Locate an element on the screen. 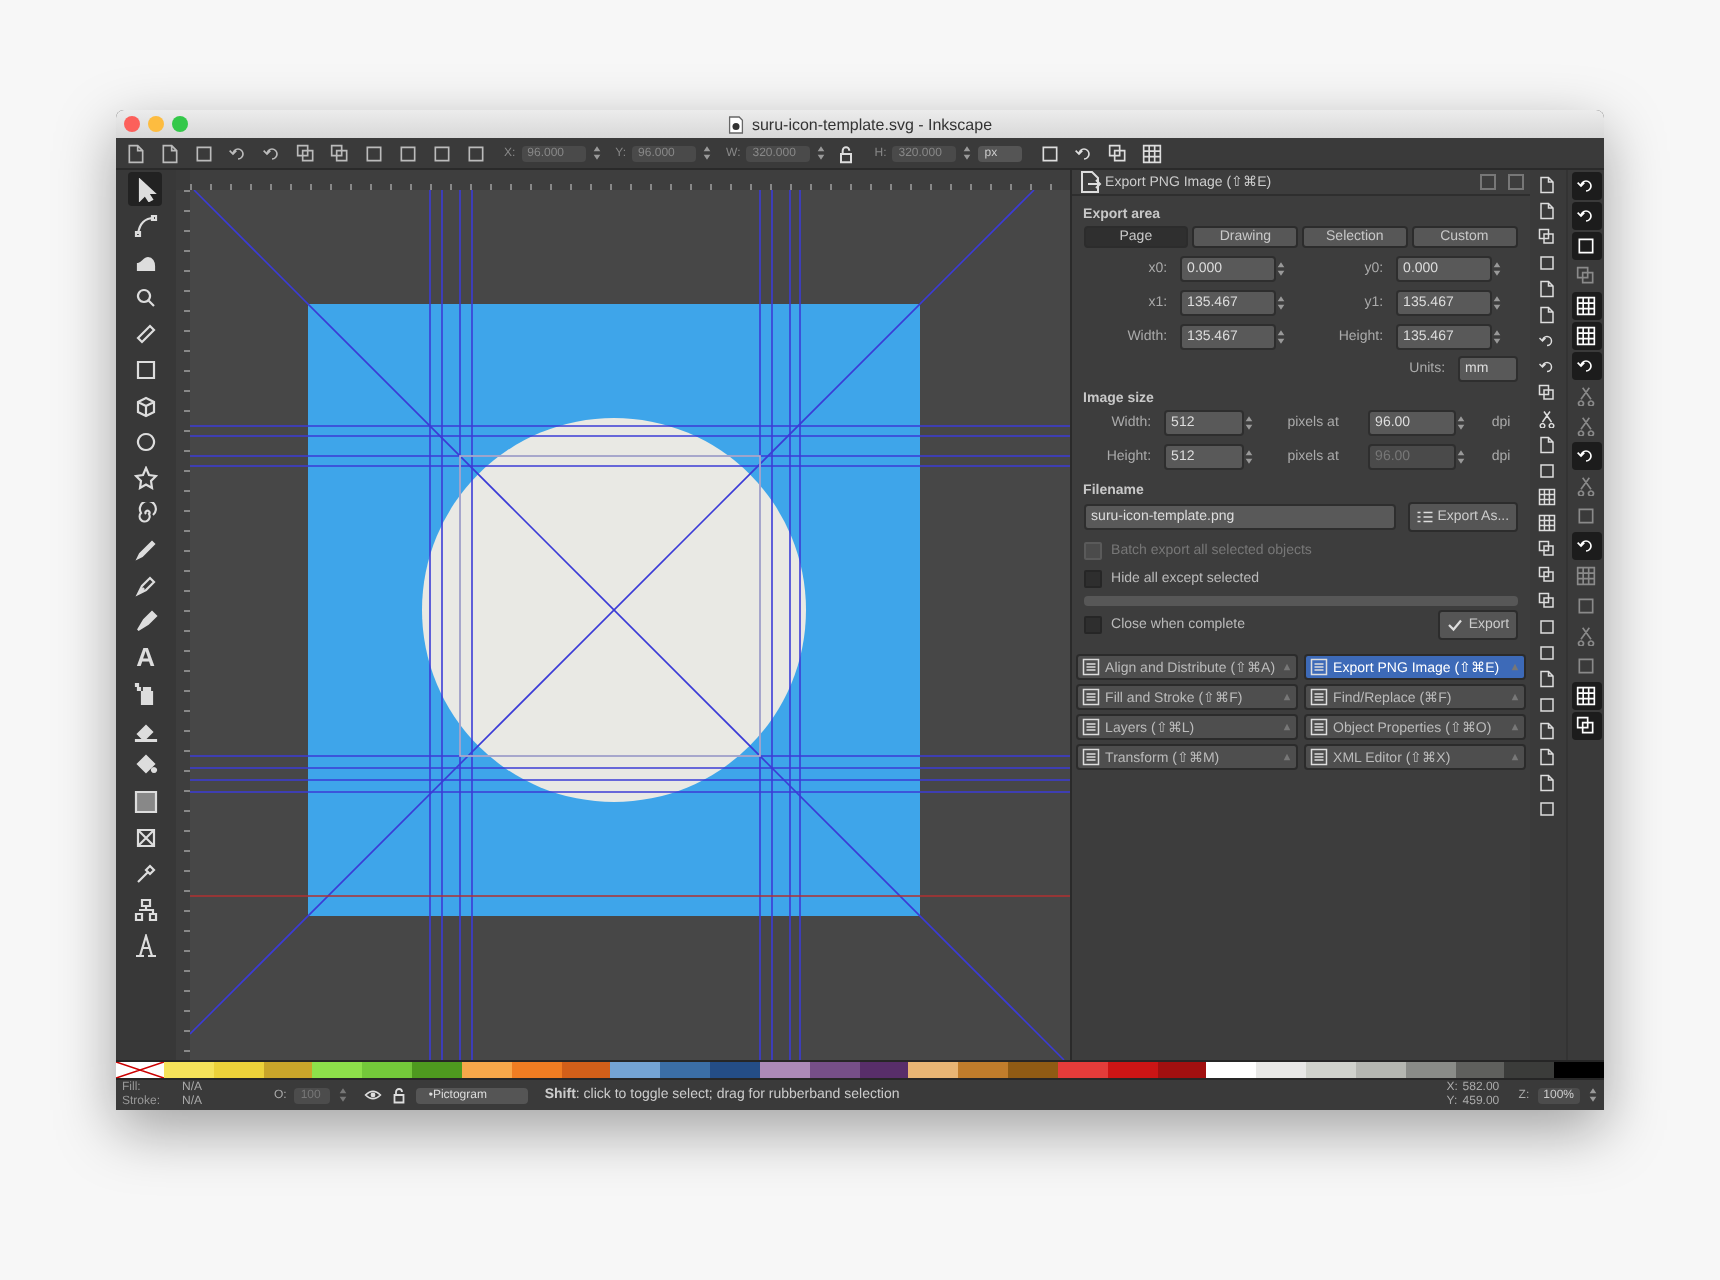  dock-button is located at coordinates (1487, 182).